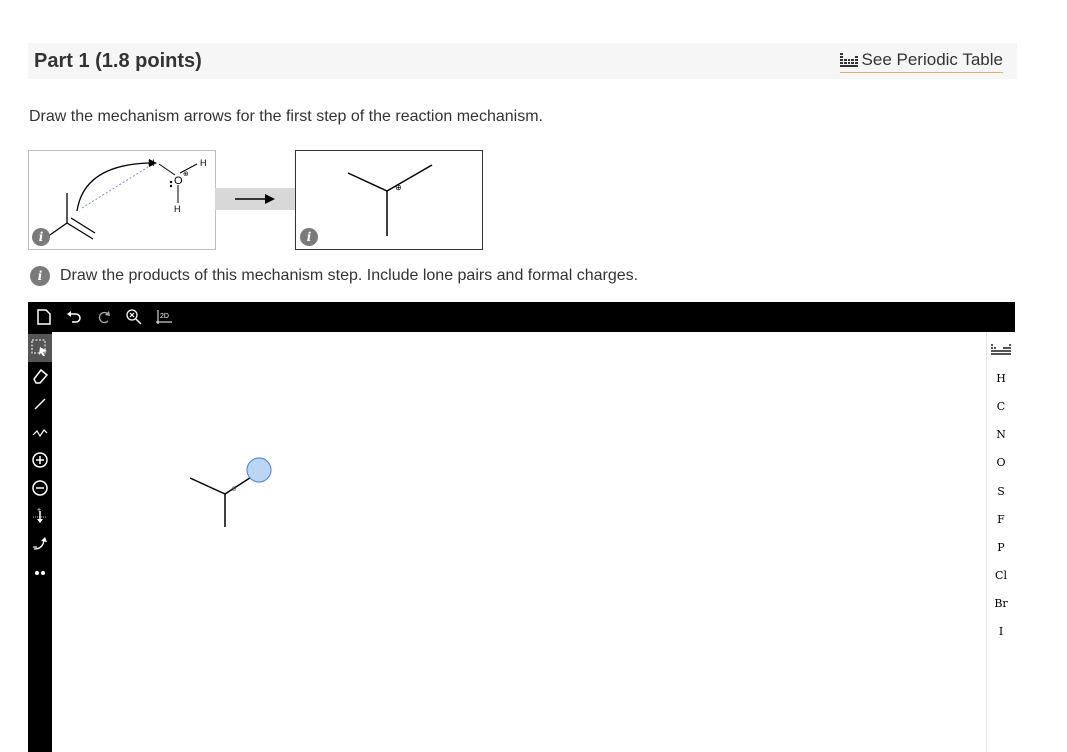 Image resolution: width=1067 pixels, height=752 pixels. I want to click on new-document-icon, so click(44, 317).